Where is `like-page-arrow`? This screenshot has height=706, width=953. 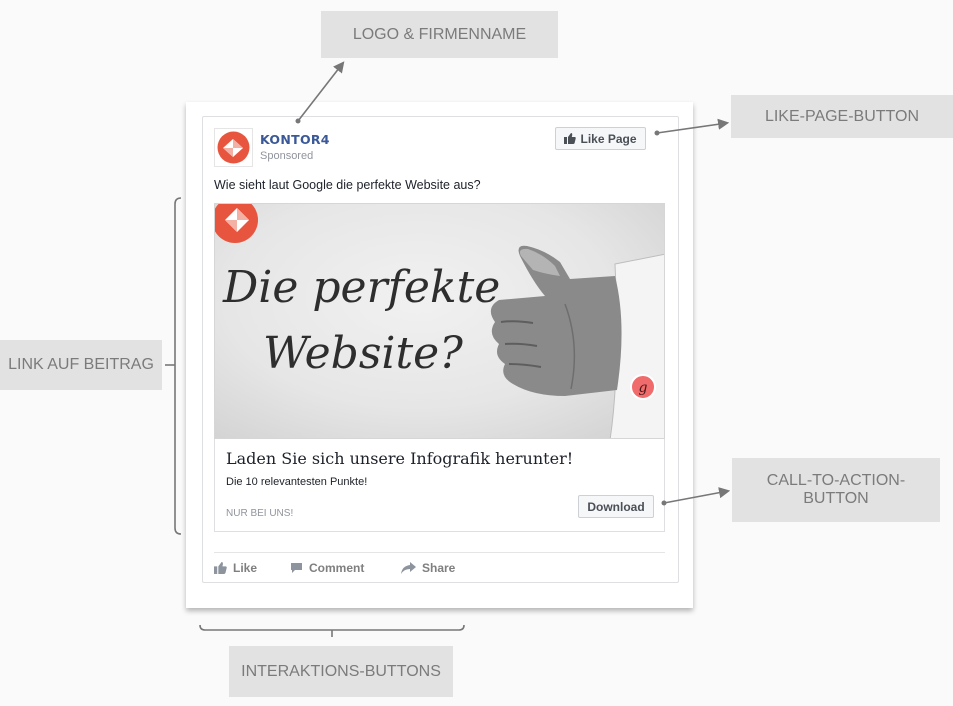 like-page-arrow is located at coordinates (692, 127).